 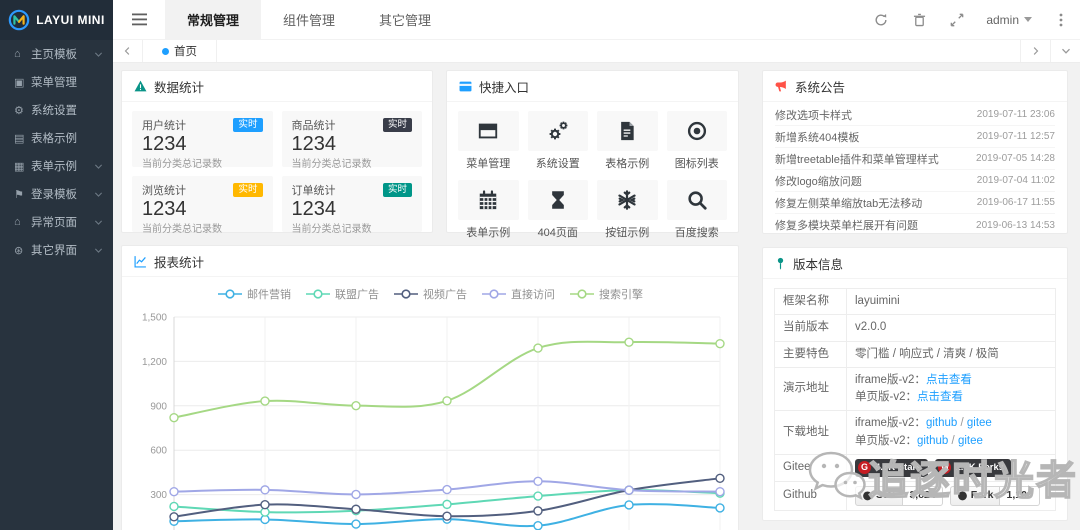 I want to click on legend-item: 搜索引擎, so click(x=606, y=294).